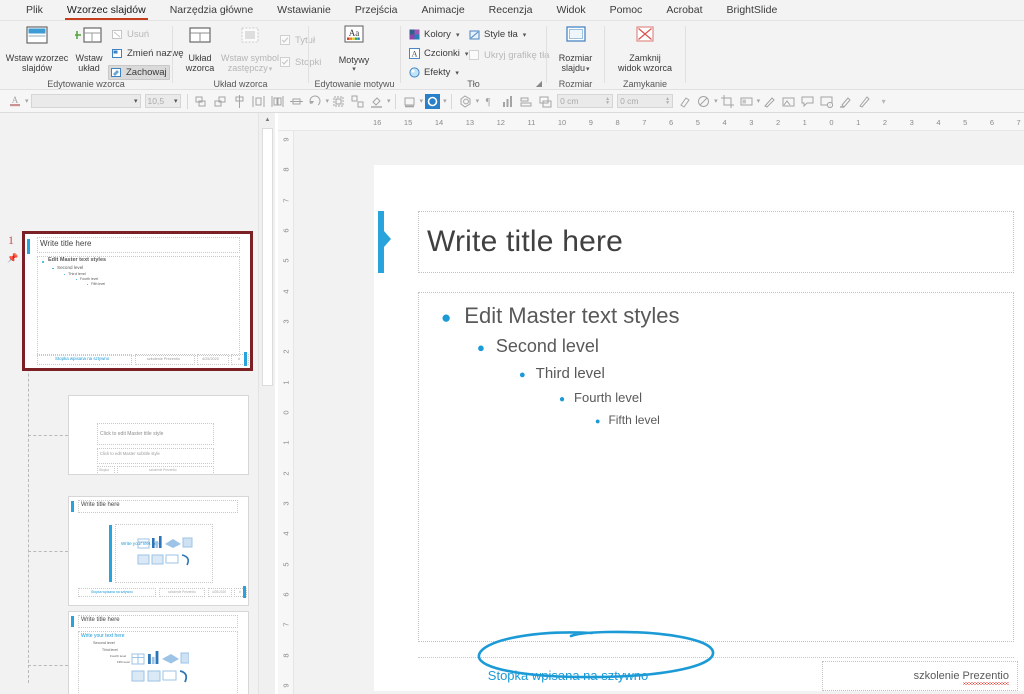  I want to click on alt-text-icon: i, so click(826, 101).